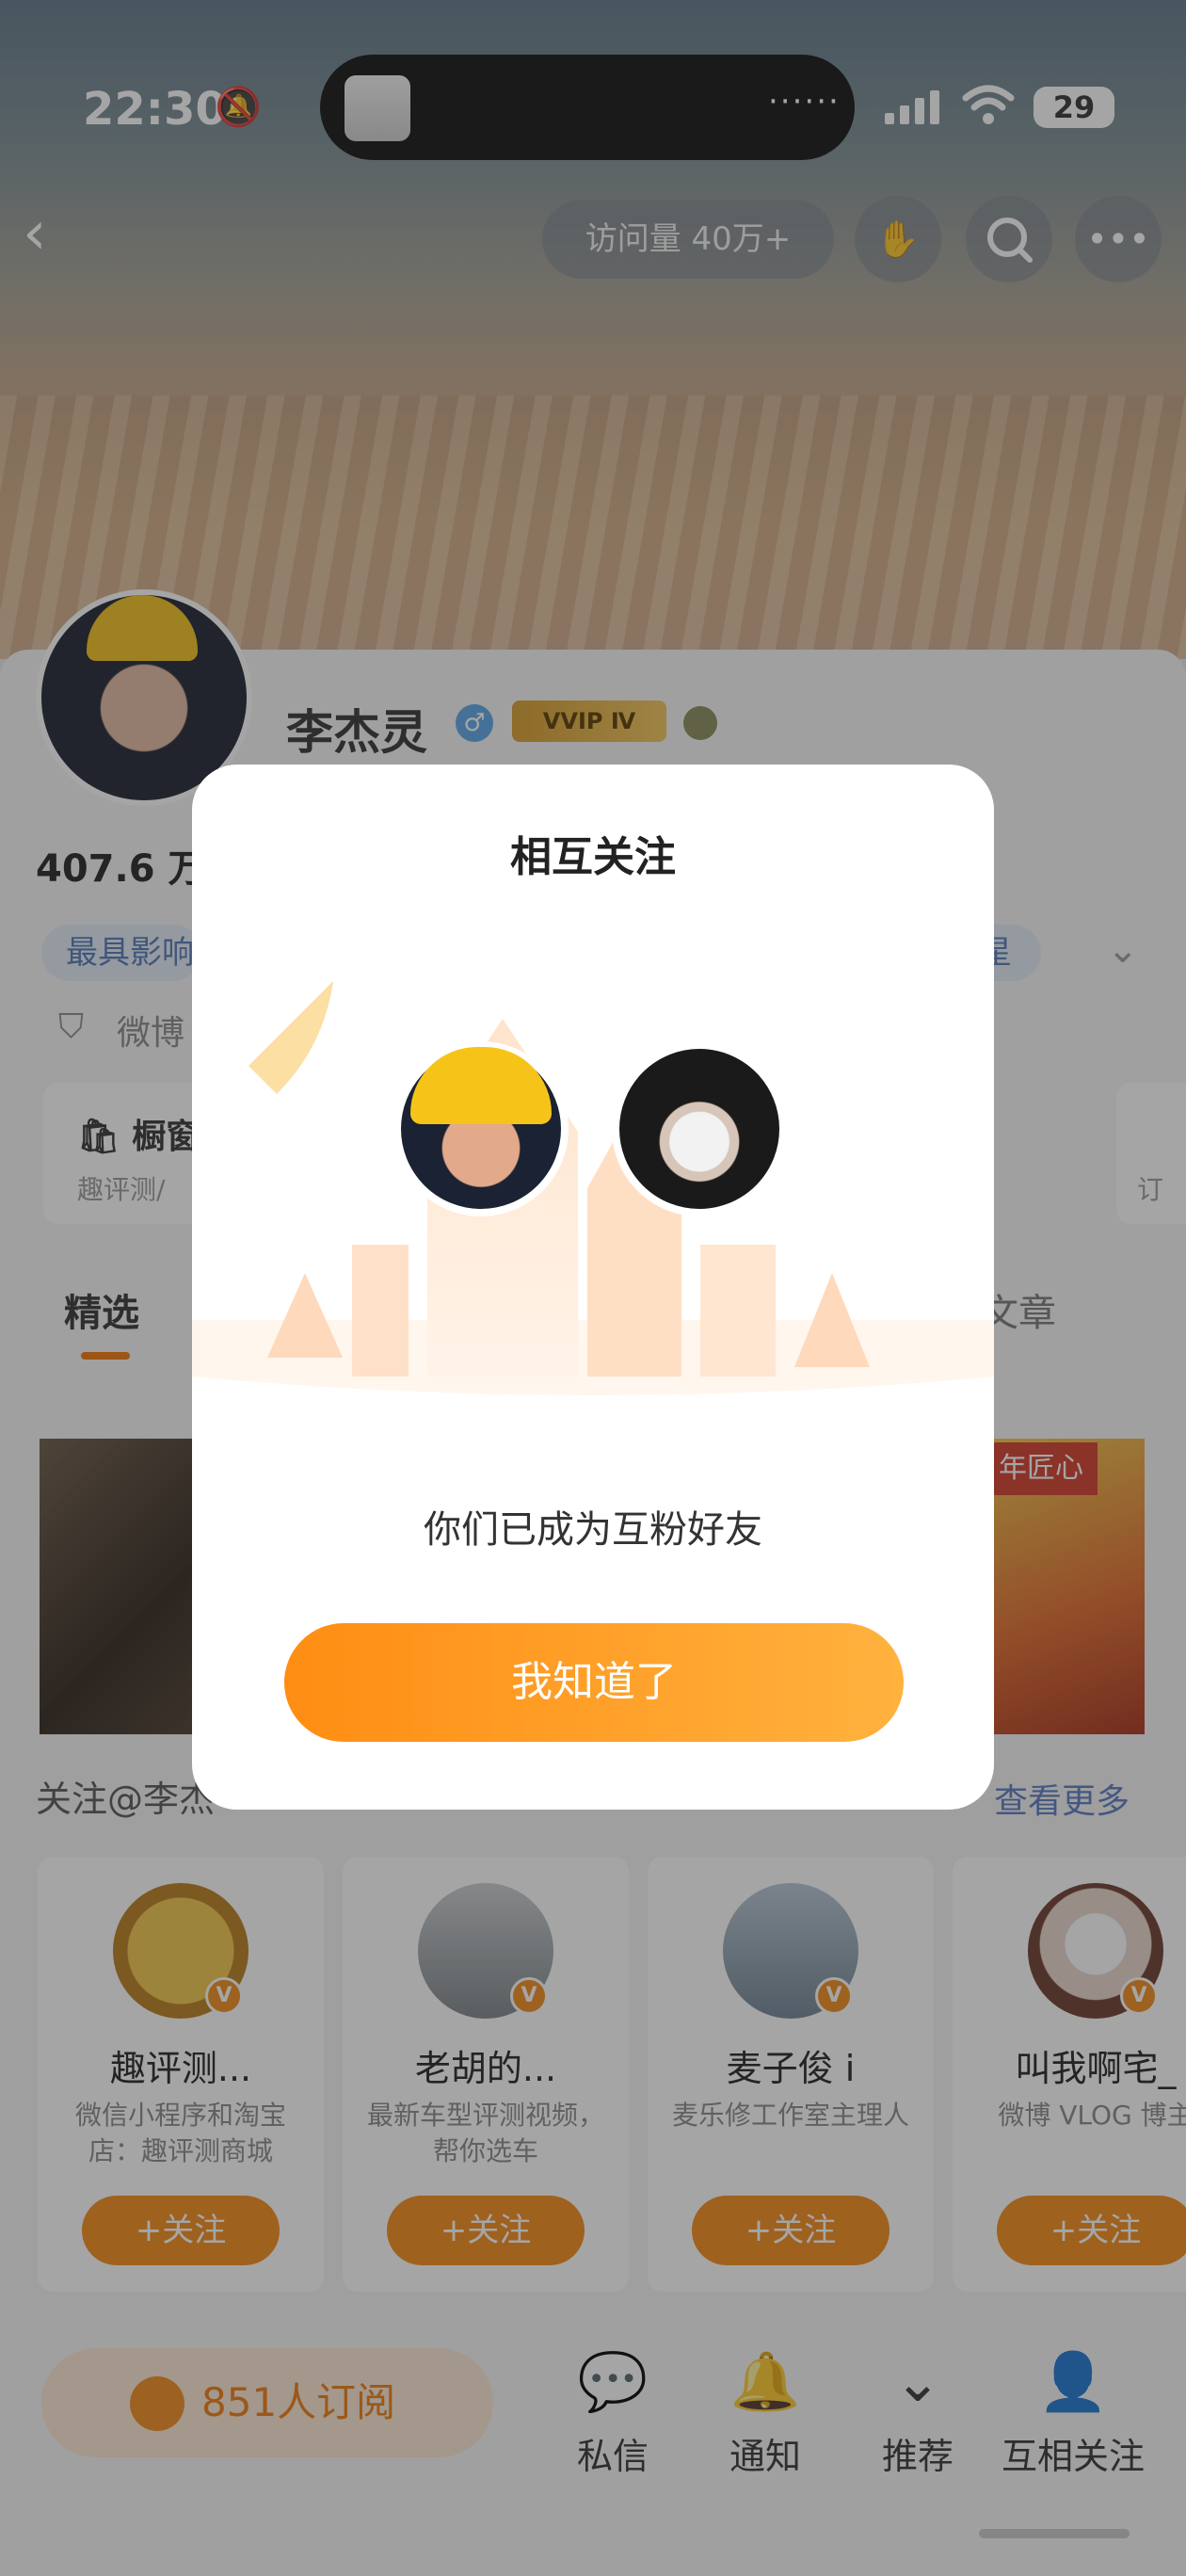 The width and height of the screenshot is (1186, 2576). What do you see at coordinates (593, 857) in the screenshot?
I see `dialog-title: 相互关注` at bounding box center [593, 857].